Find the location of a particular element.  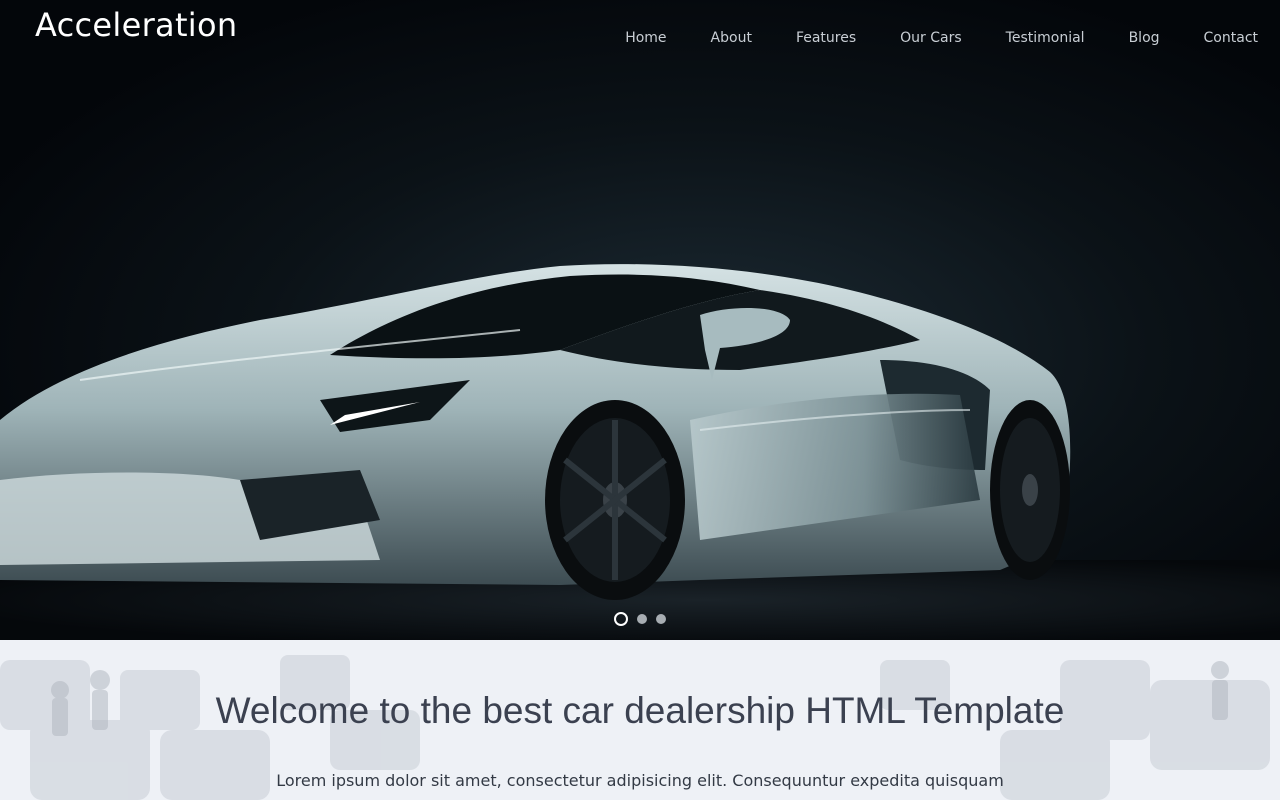

slider-pagination is located at coordinates (640, 619).